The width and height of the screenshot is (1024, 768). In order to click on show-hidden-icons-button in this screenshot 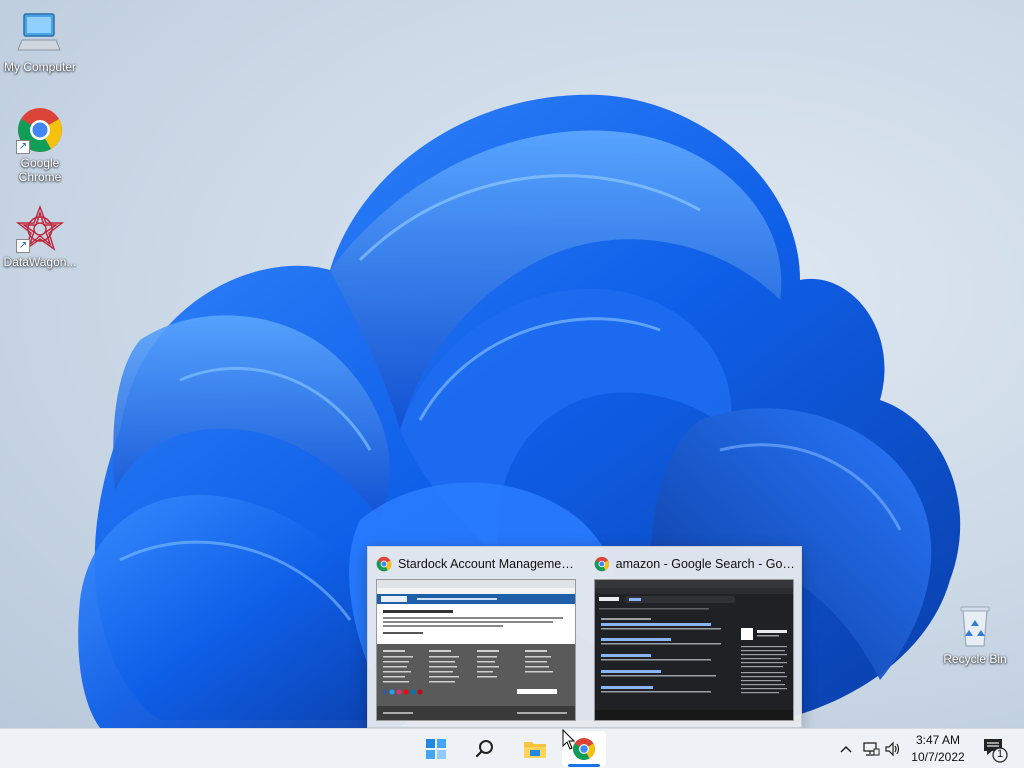, I will do `click(846, 748)`.